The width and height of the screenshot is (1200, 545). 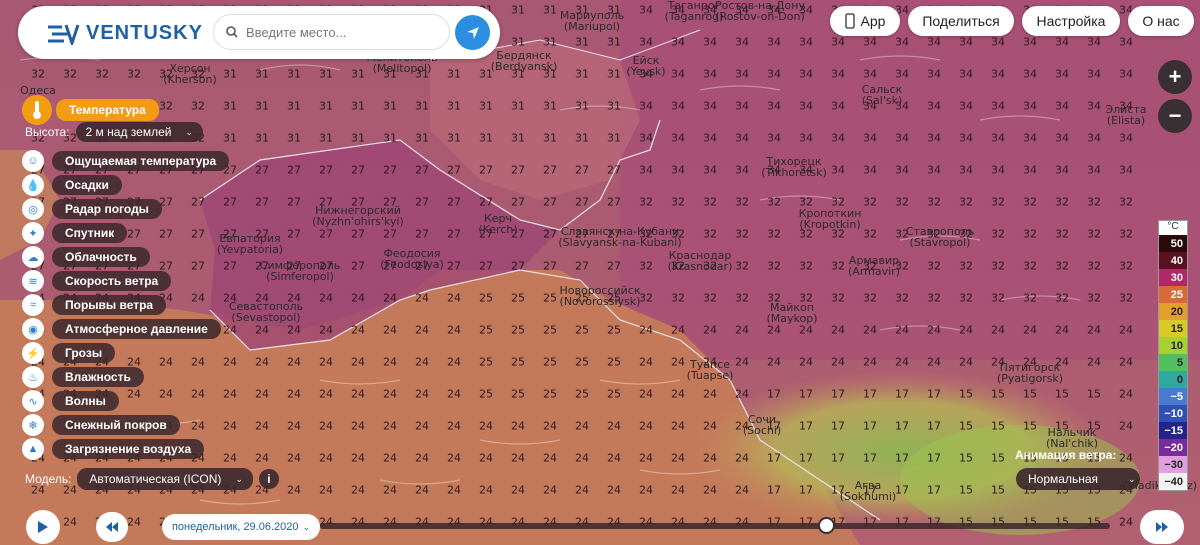 I want to click on layer-item-label: Ощущаемая температура, so click(x=141, y=161).